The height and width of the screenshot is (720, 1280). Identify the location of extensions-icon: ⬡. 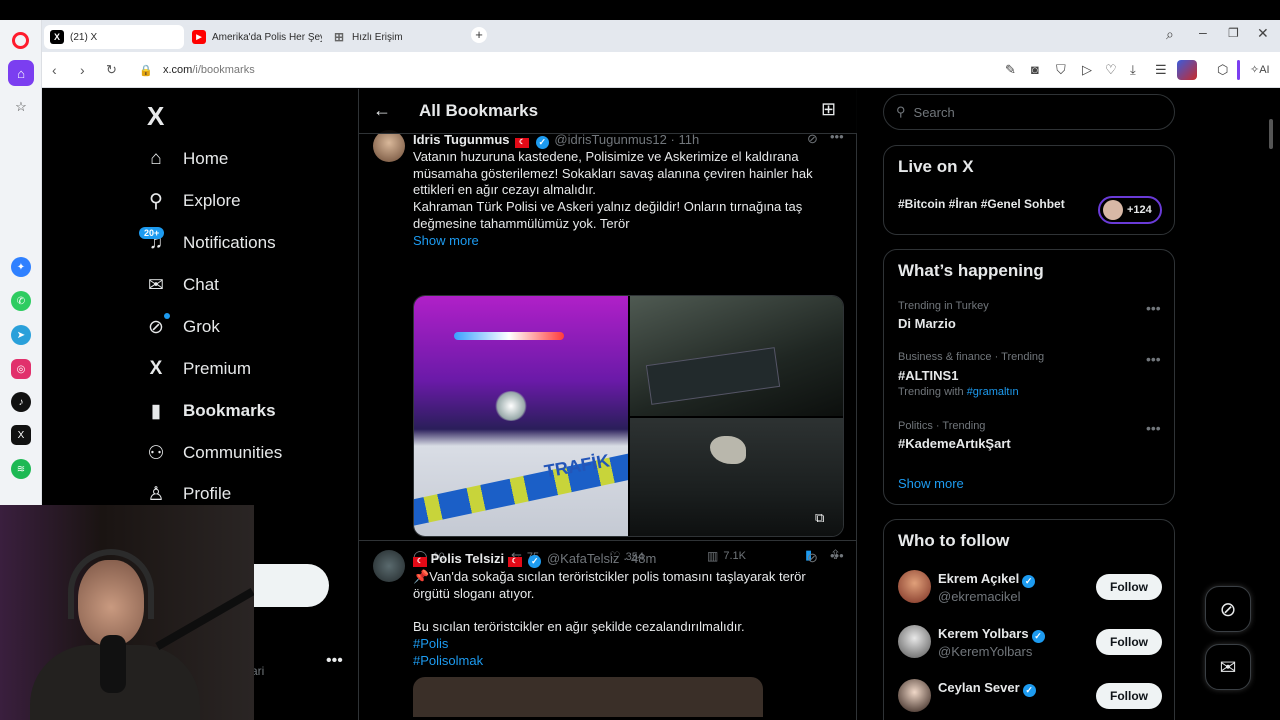
(1222, 70).